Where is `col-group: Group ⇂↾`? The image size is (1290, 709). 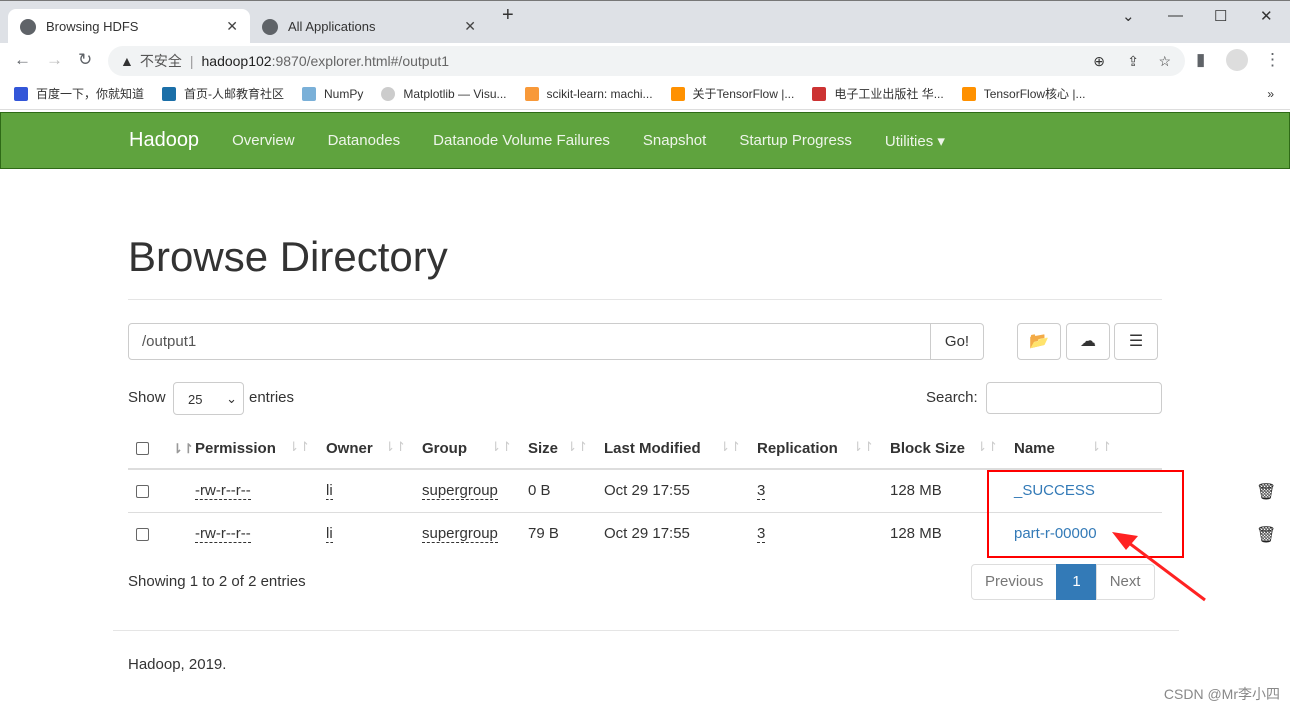
col-group: Group ⇂↾ is located at coordinates (467, 449).